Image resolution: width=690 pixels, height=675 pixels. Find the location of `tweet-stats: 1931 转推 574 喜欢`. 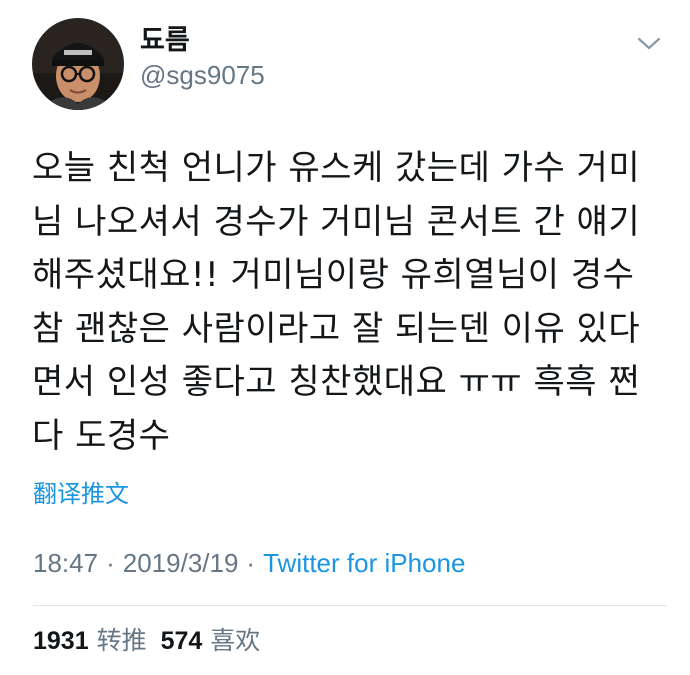

tweet-stats: 1931 转推 574 喜欢 is located at coordinates (146, 641).